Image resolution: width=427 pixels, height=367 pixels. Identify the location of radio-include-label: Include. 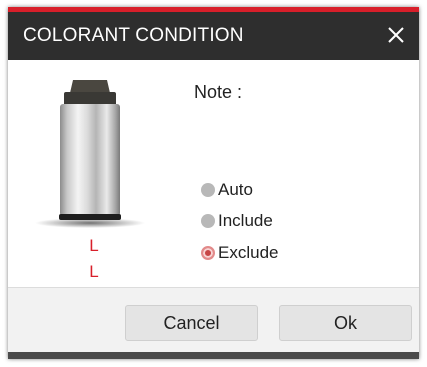
(245, 220).